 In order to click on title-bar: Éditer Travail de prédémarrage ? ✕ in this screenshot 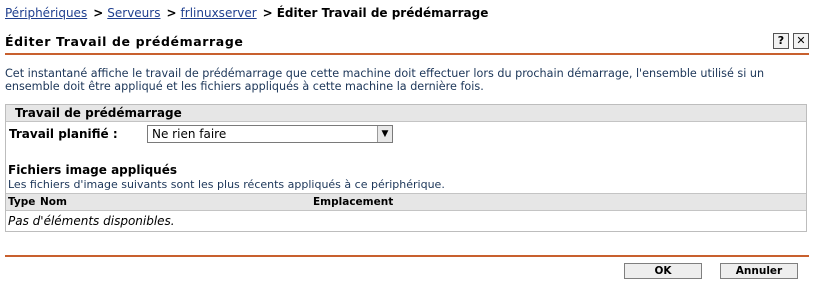, I will do `click(407, 42)`.